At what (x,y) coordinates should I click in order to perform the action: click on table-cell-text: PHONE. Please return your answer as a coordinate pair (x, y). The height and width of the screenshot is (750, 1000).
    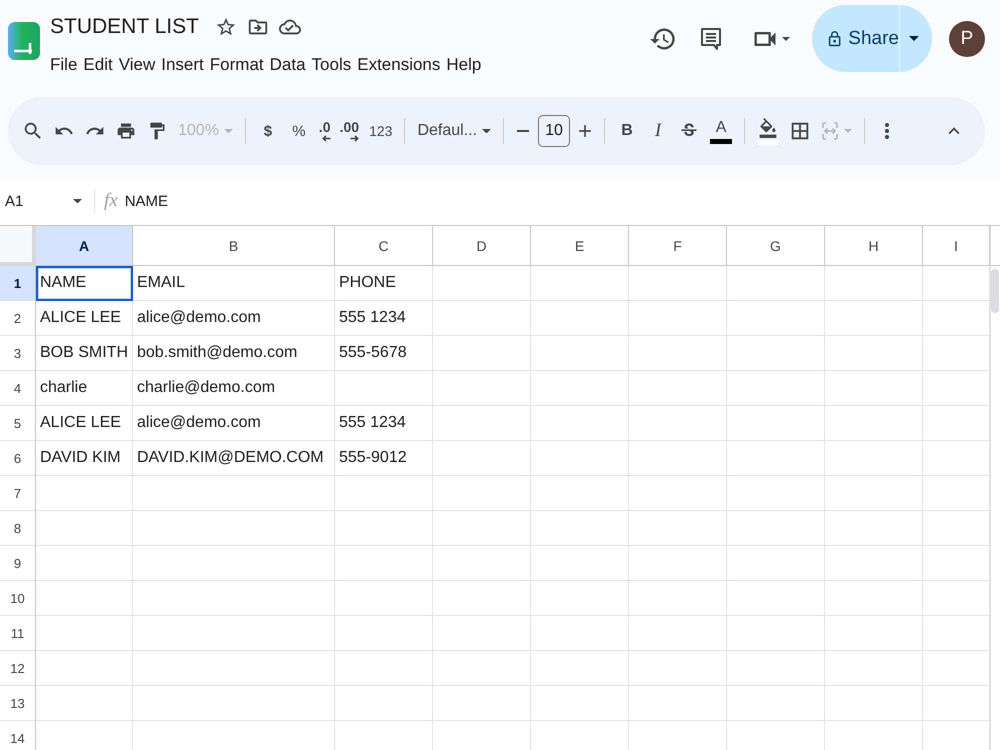
    Looking at the image, I should click on (367, 283).